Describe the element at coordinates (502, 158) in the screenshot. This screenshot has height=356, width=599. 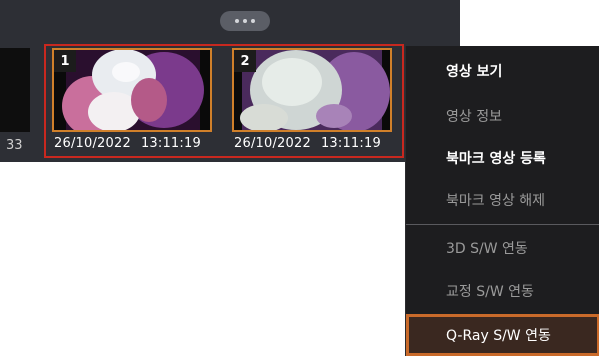
I see `menu-item-add-bookmark: 북마크 영상 등록` at that location.